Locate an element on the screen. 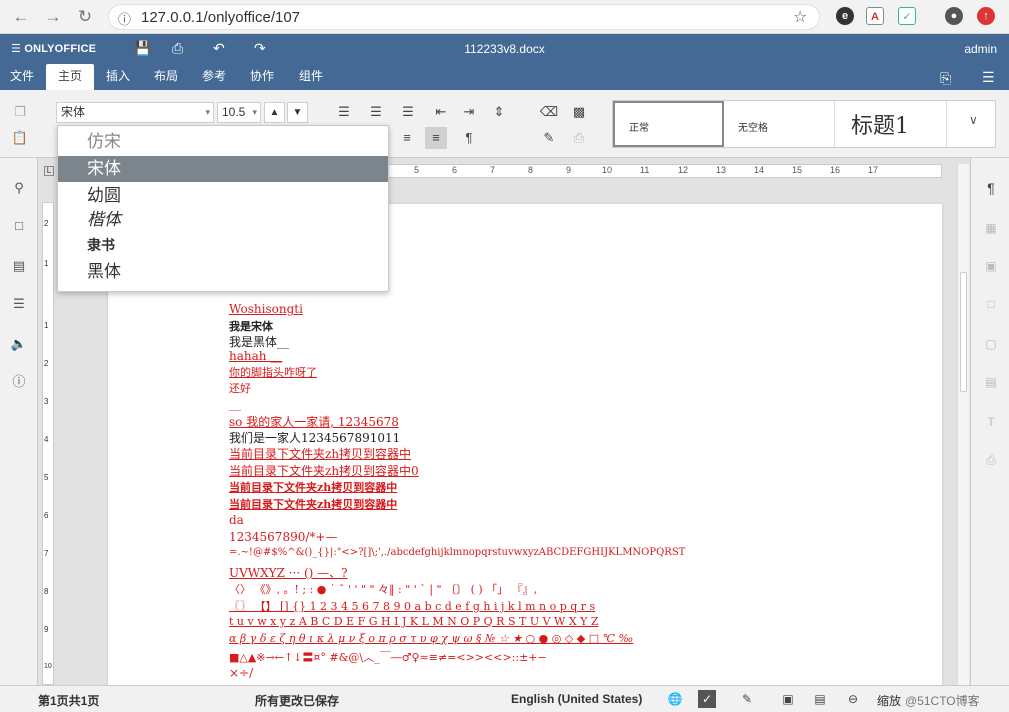 The height and width of the screenshot is (712, 1009). image-settings-icon: ▣ is located at coordinates (991, 266).